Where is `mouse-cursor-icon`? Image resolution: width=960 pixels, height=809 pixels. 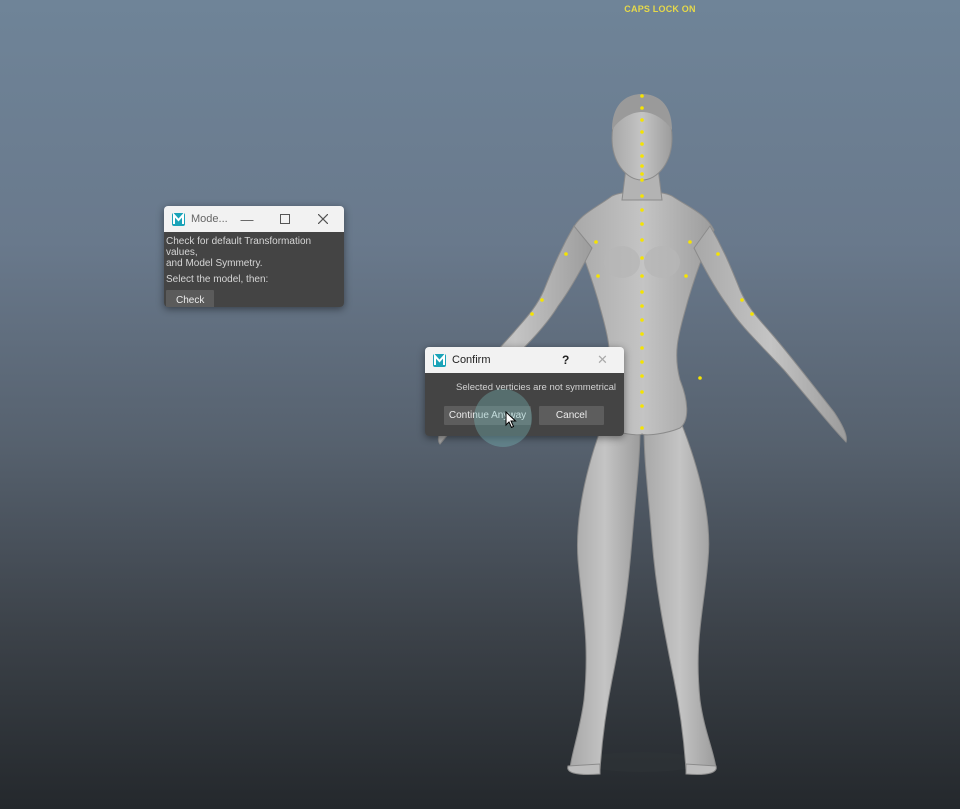 mouse-cursor-icon is located at coordinates (511, 420).